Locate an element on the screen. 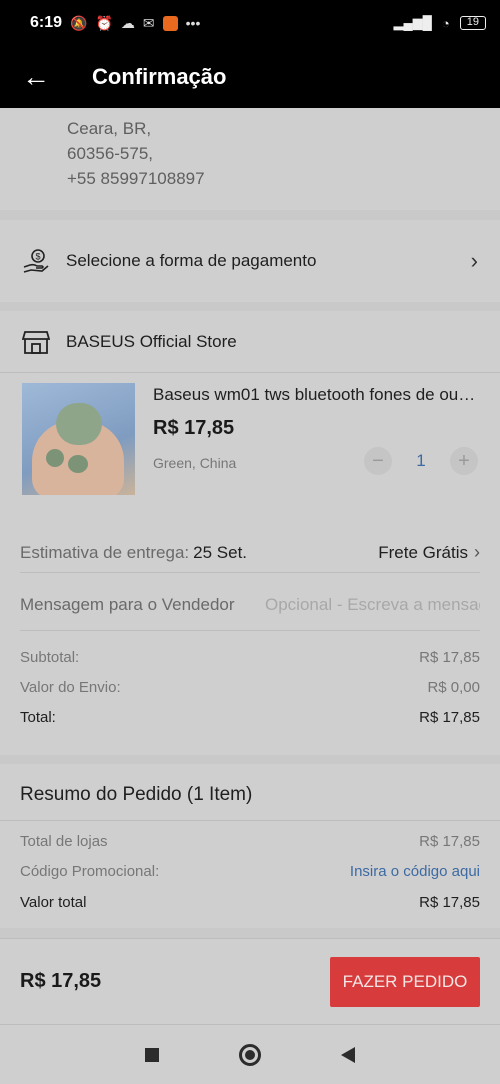  place-order-button: FAZER PEDIDO is located at coordinates (405, 981).